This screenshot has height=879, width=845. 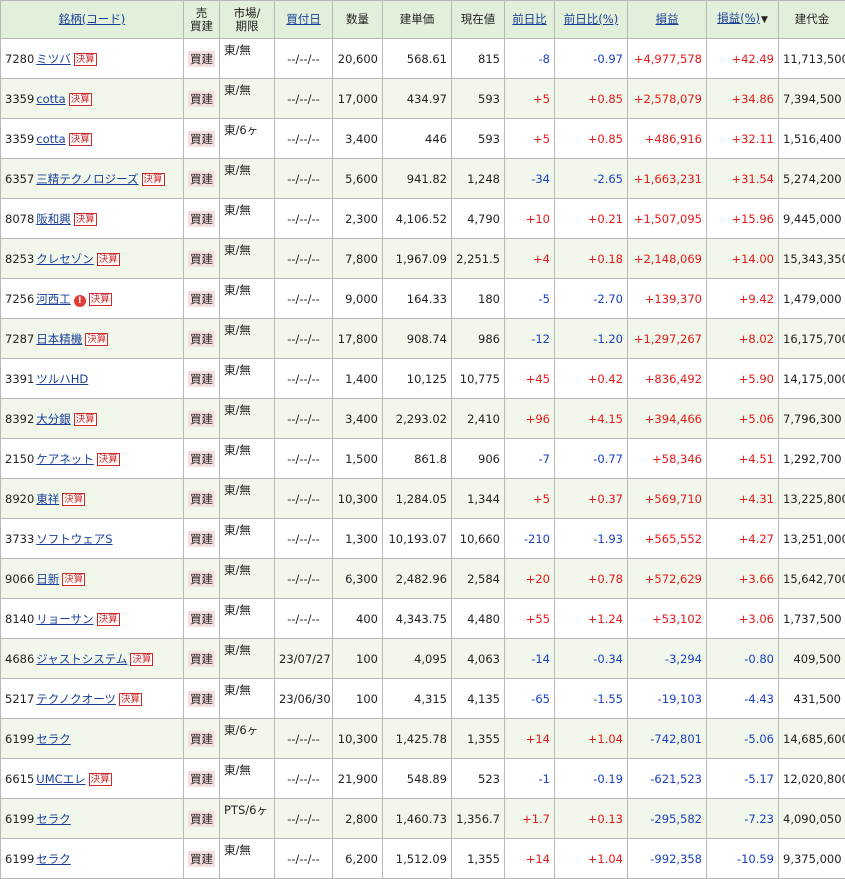 I want to click on stock-name-link: ソフトウェアS, so click(x=74, y=539).